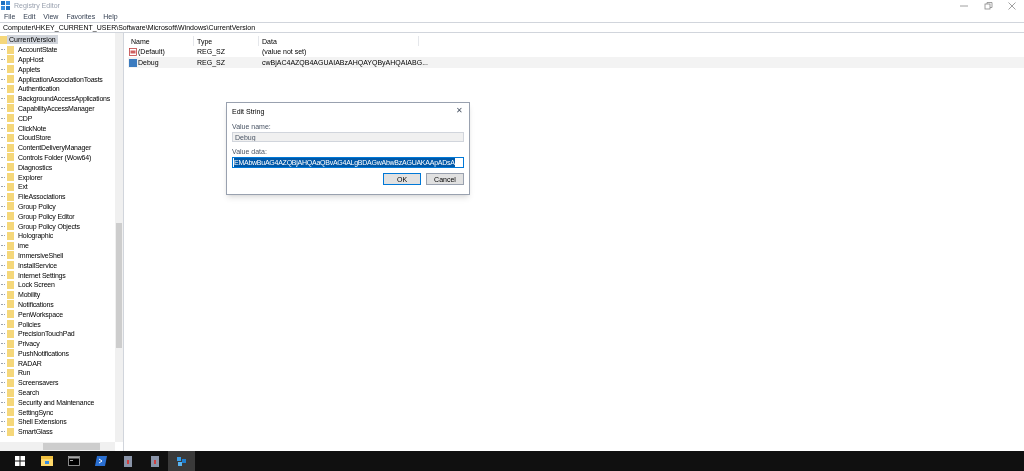 The width and height of the screenshot is (1024, 471). What do you see at coordinates (19, 461) in the screenshot?
I see `windows-icon` at bounding box center [19, 461].